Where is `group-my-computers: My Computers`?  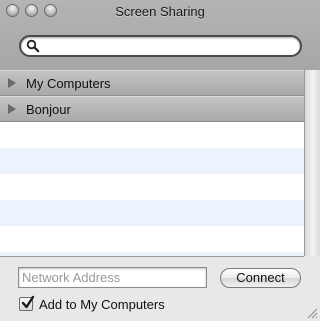
group-my-computers: My Computers is located at coordinates (152, 83).